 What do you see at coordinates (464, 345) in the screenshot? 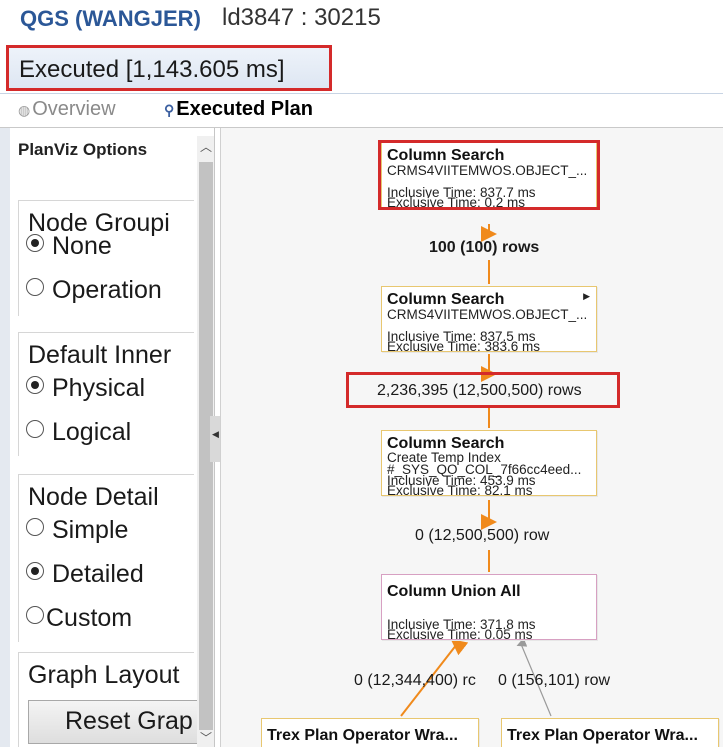
I see `node-line: Exclusive Time: 383.6 ms` at bounding box center [464, 345].